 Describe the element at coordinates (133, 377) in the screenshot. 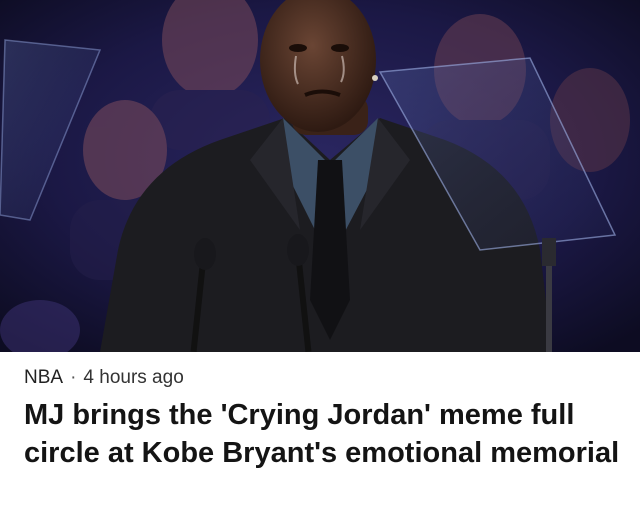

I see `timestamp: 4 hours ago` at that location.